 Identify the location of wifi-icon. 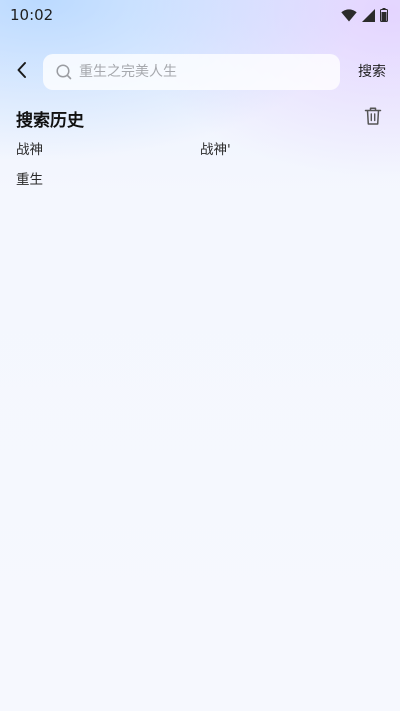
(349, 15).